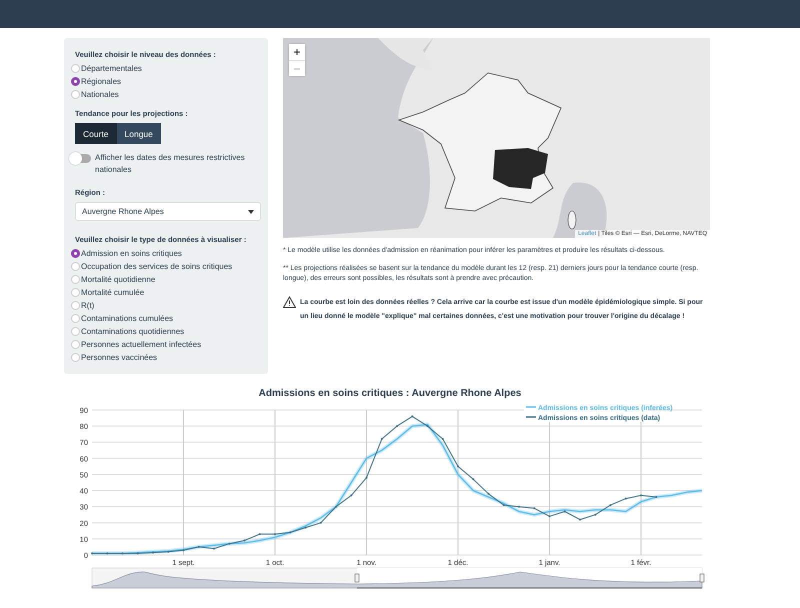 The width and height of the screenshot is (800, 608). Describe the element at coordinates (297, 52) in the screenshot. I see `zoom-in-button: +` at that location.